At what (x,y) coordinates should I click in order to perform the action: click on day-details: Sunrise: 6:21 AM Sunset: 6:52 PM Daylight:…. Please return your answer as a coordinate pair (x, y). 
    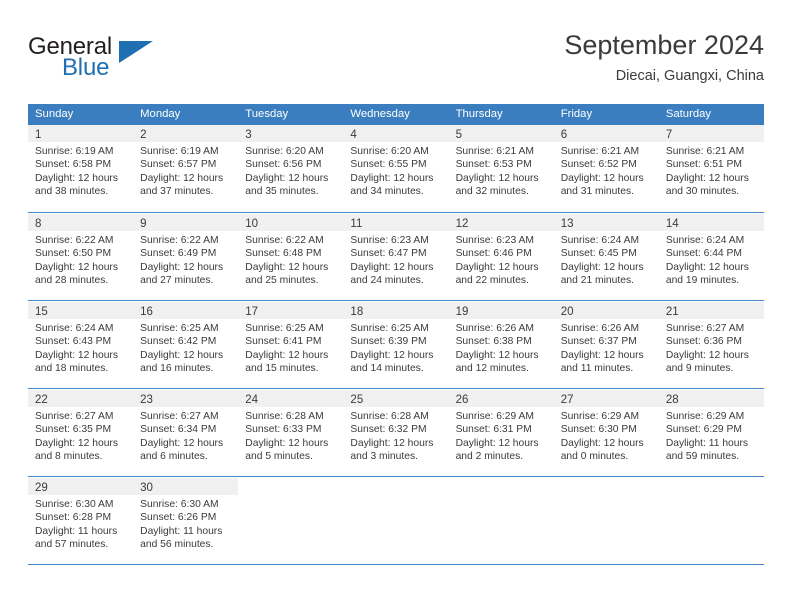
    Looking at the image, I should click on (606, 170).